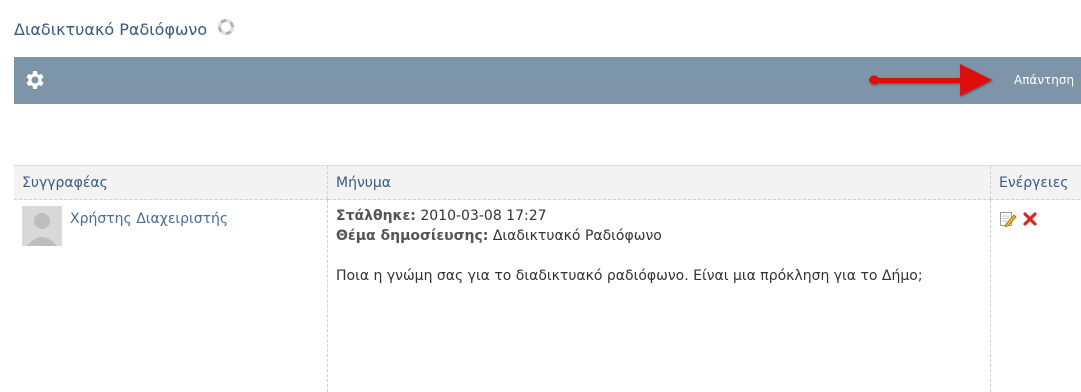 The image size is (1081, 392). Describe the element at coordinates (1036, 296) in the screenshot. I see `actions-cell` at that location.